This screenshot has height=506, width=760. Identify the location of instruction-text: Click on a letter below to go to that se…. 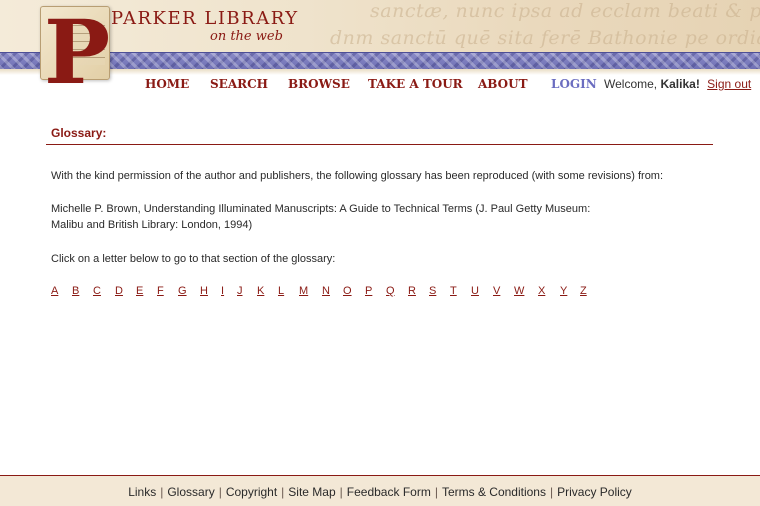
(193, 259).